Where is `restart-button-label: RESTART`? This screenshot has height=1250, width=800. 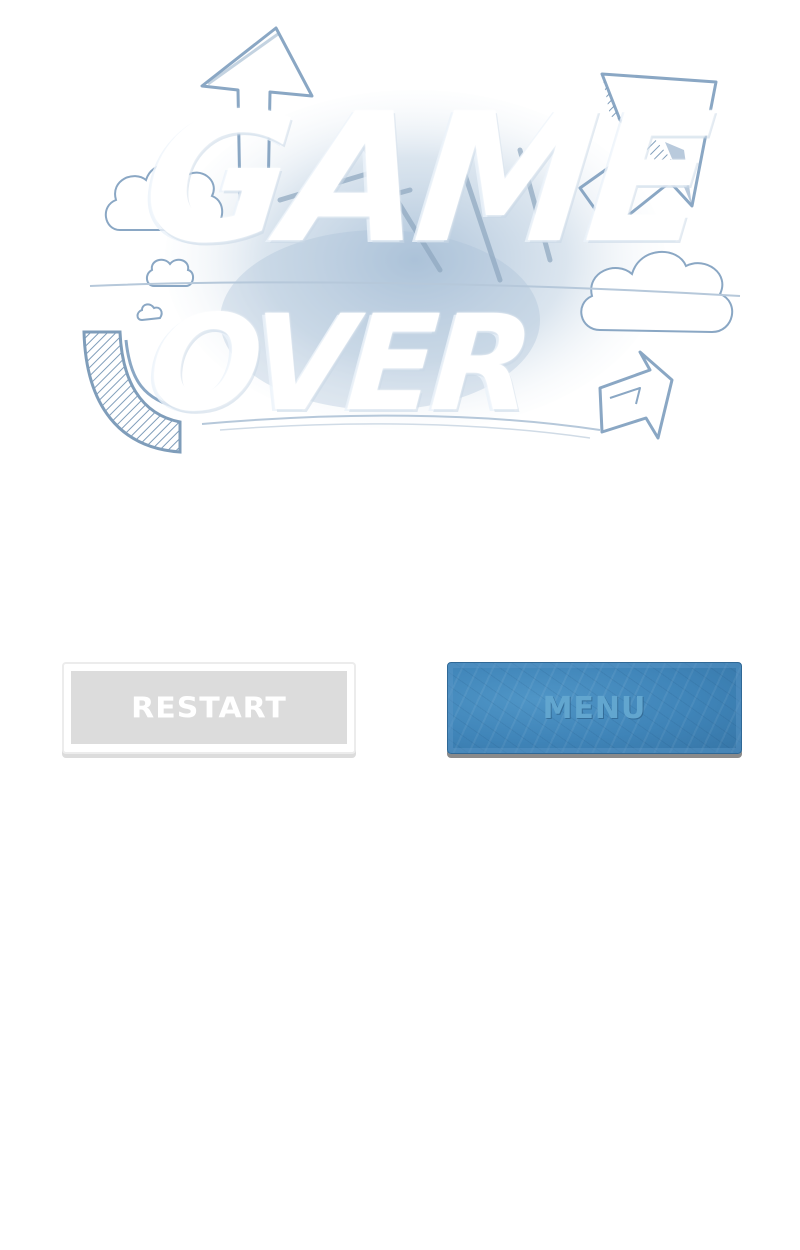 restart-button-label: RESTART is located at coordinates (209, 708).